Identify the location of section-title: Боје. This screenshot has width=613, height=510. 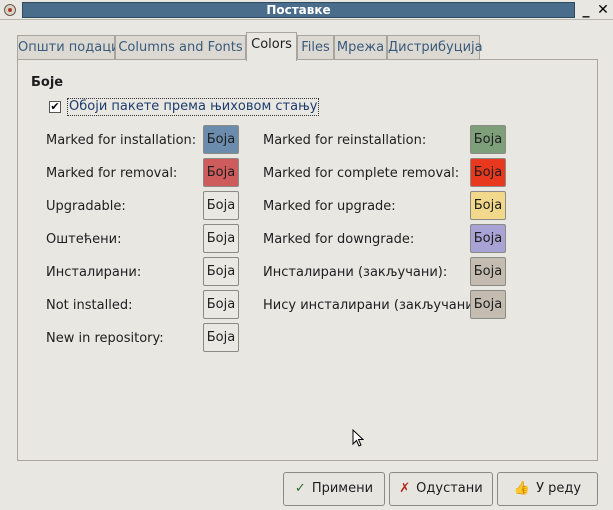
(47, 82).